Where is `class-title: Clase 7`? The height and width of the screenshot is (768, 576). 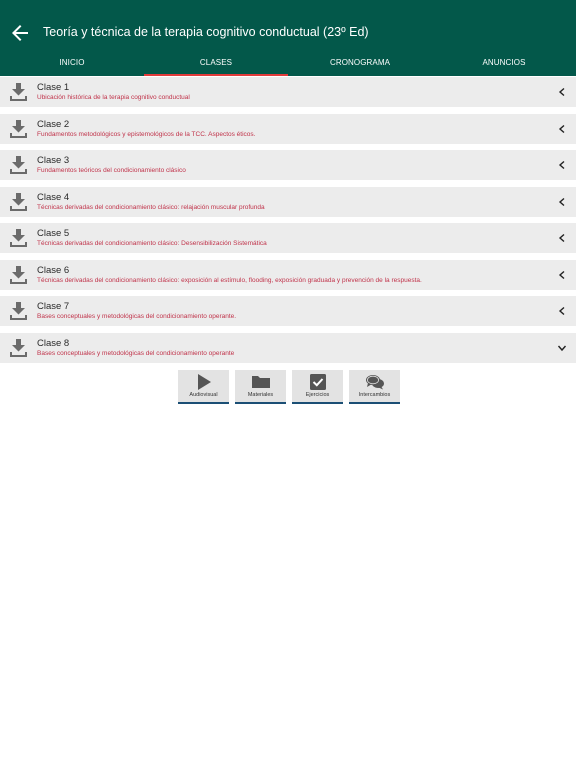
class-title: Clase 7 is located at coordinates (53, 306).